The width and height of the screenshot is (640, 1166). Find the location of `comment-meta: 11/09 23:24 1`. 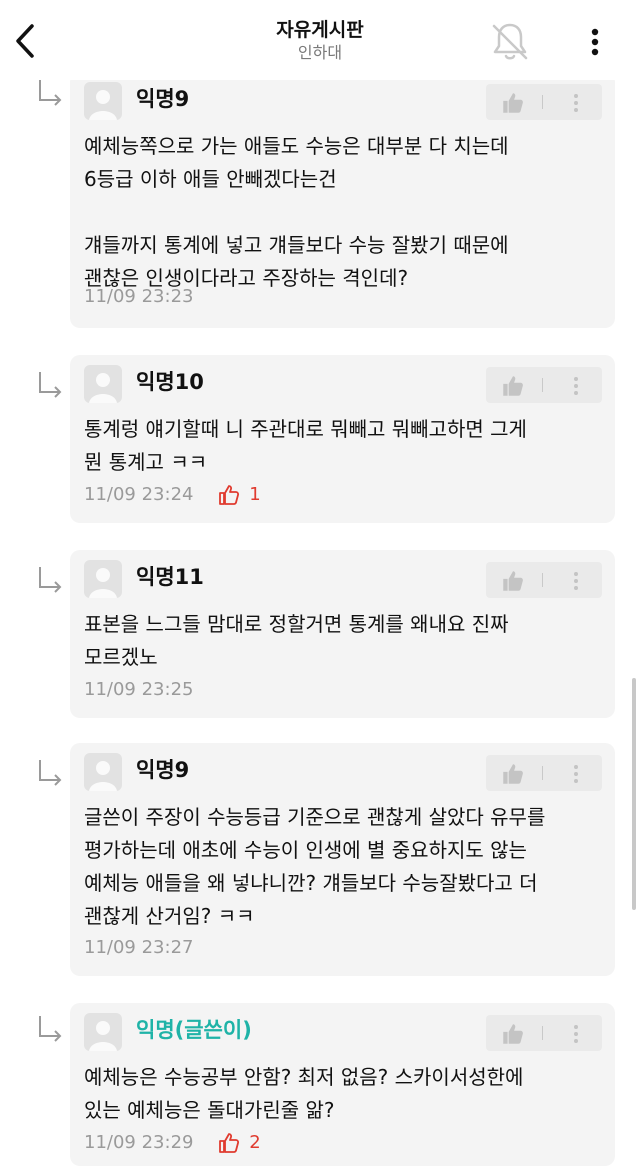

comment-meta: 11/09 23:24 1 is located at coordinates (172, 495).